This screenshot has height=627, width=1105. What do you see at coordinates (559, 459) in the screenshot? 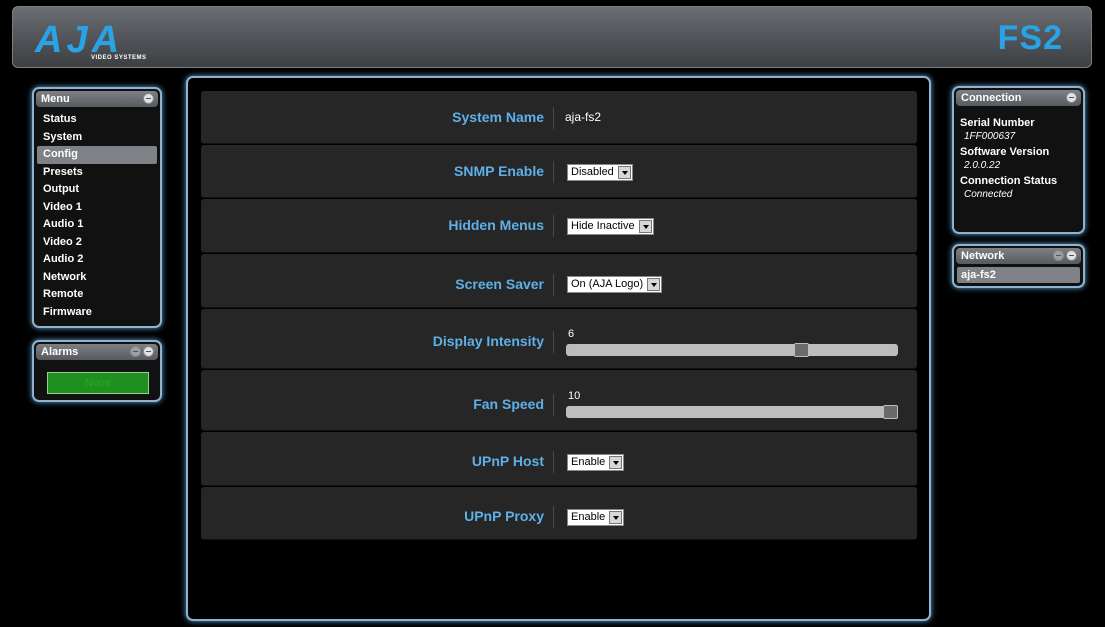
I see `upnp-host-row: UPnP Host Enable` at bounding box center [559, 459].